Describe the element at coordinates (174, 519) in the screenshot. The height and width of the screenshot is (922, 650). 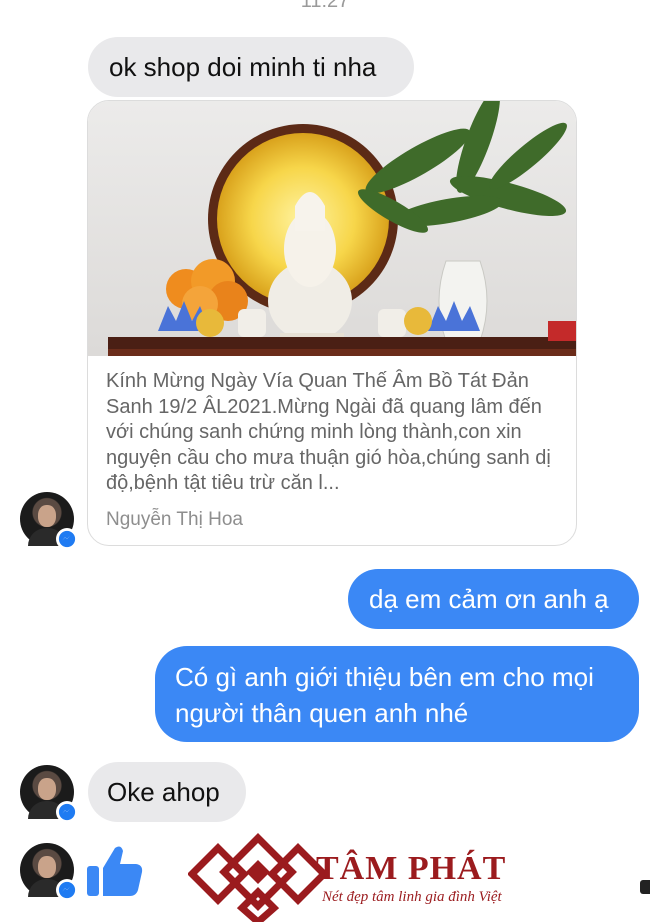
I see `link-preview-author: Nguyễn Thị Hoa` at that location.